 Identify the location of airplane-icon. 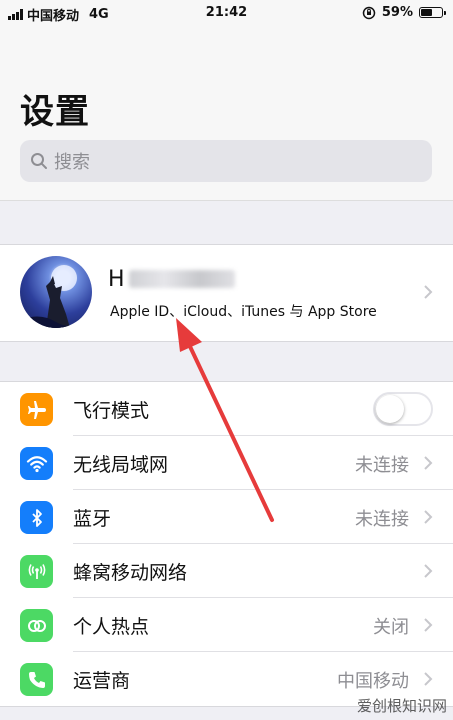
(36, 409).